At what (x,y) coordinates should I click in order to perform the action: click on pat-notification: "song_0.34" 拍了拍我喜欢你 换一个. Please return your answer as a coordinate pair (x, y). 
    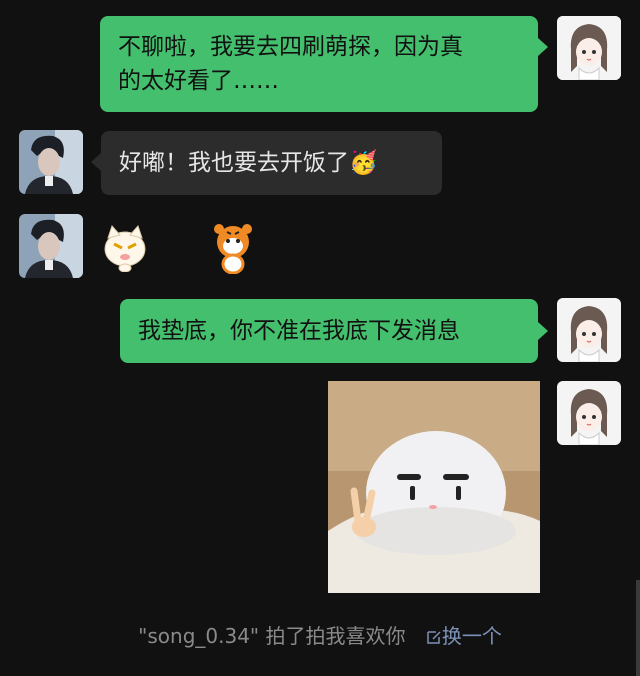
    Looking at the image, I should click on (320, 634).